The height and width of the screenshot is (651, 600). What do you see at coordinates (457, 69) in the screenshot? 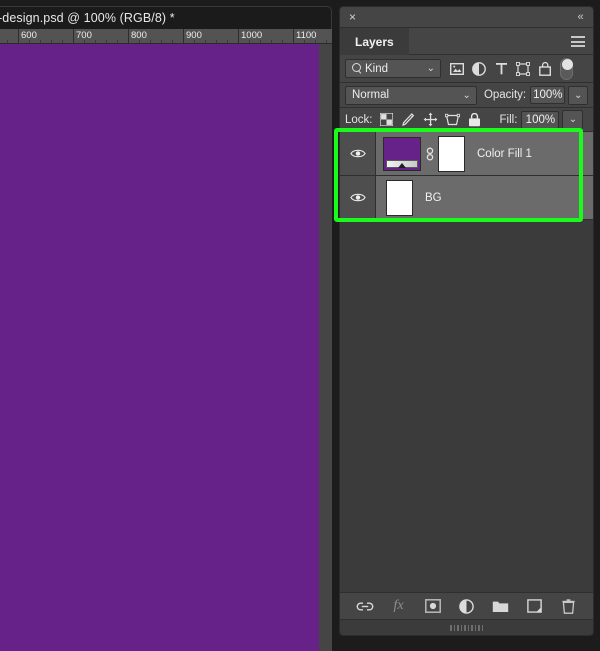
I see `pixel-filter-icon` at bounding box center [457, 69].